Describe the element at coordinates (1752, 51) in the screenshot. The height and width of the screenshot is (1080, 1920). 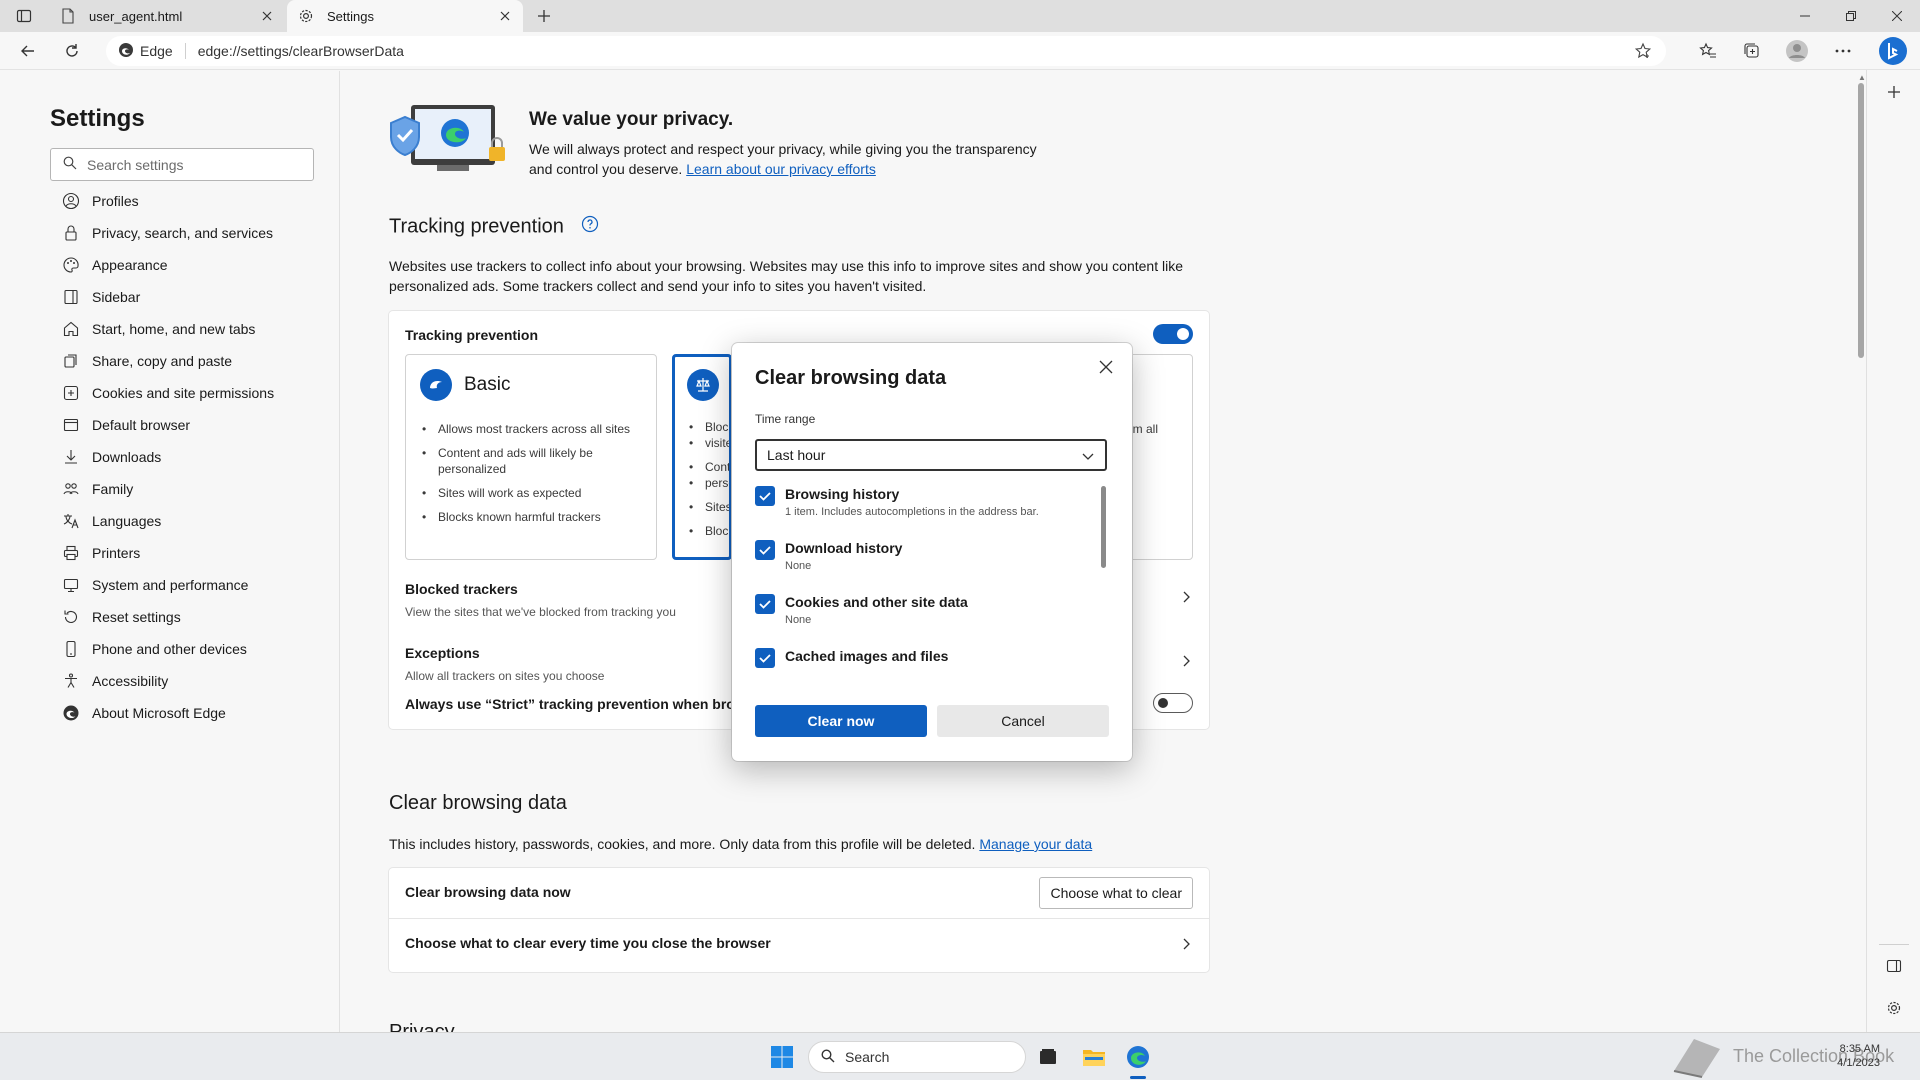
I see `collections-button` at that location.